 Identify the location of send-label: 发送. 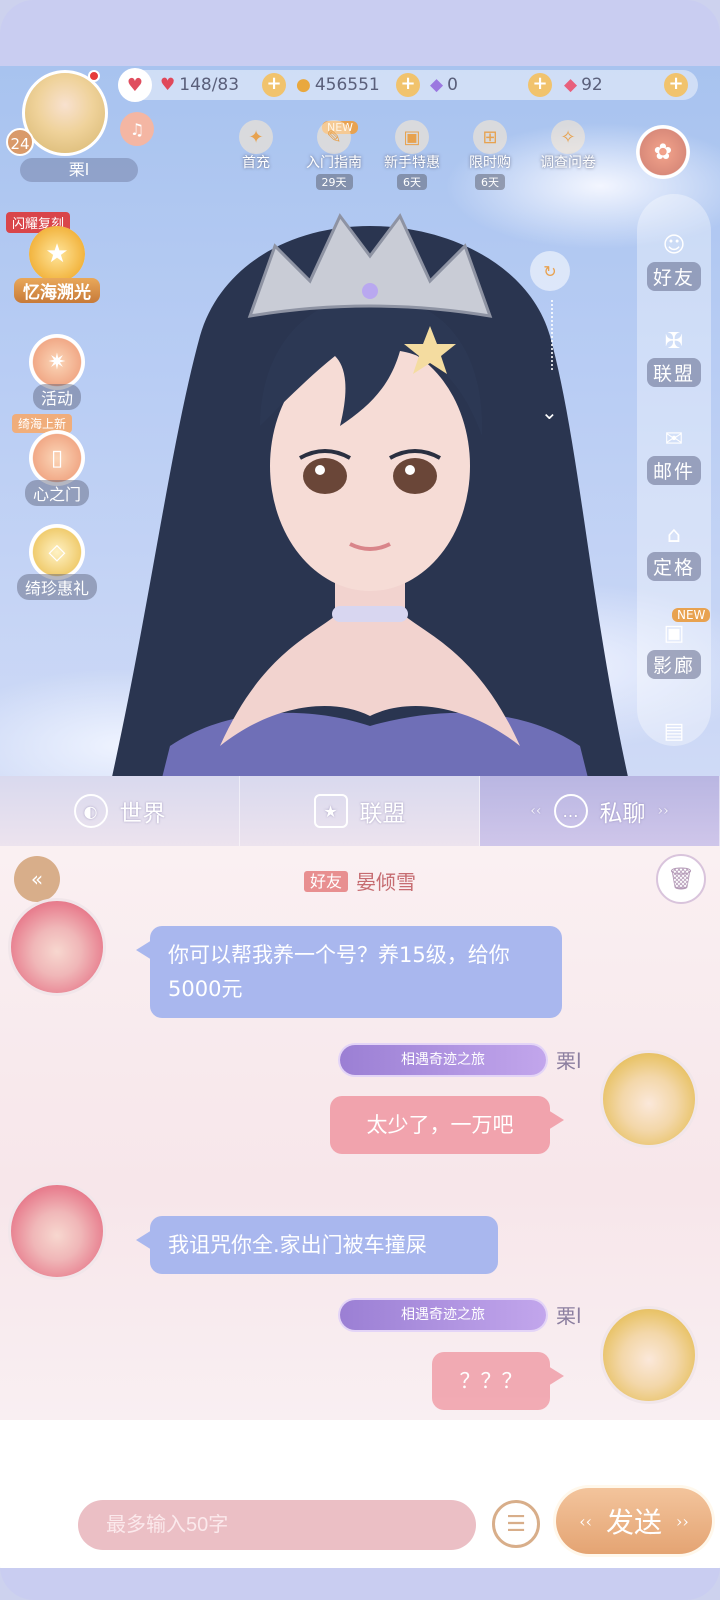
(633, 1522).